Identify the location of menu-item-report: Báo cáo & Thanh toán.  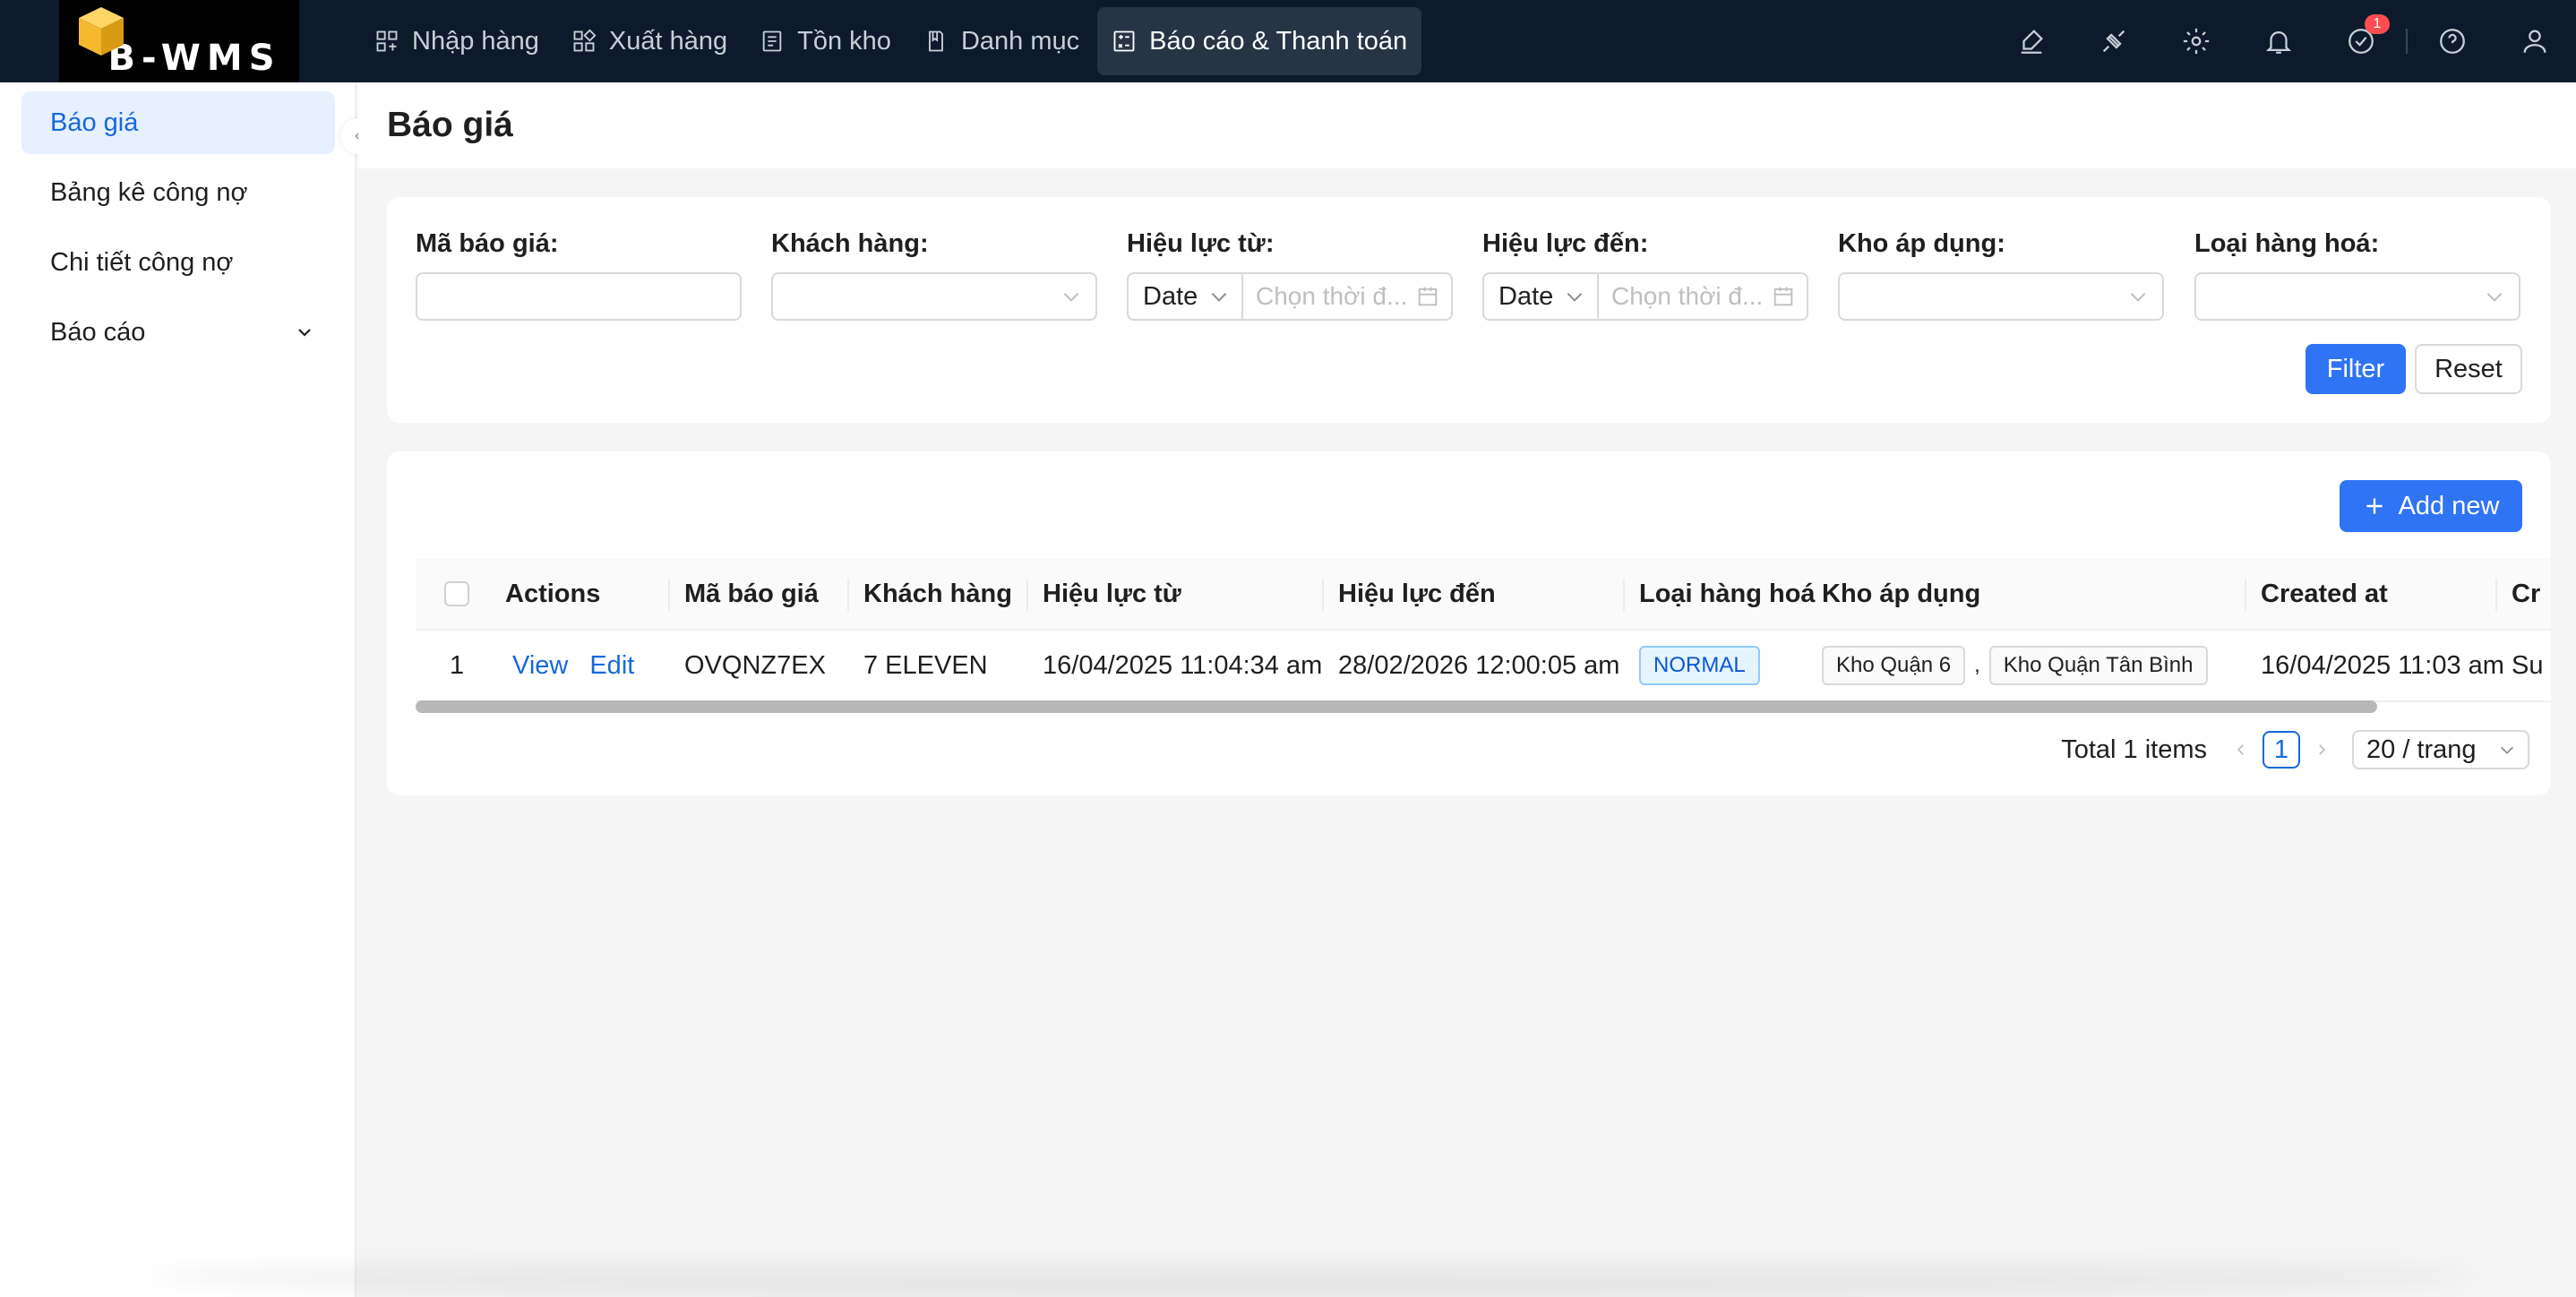
(1259, 41).